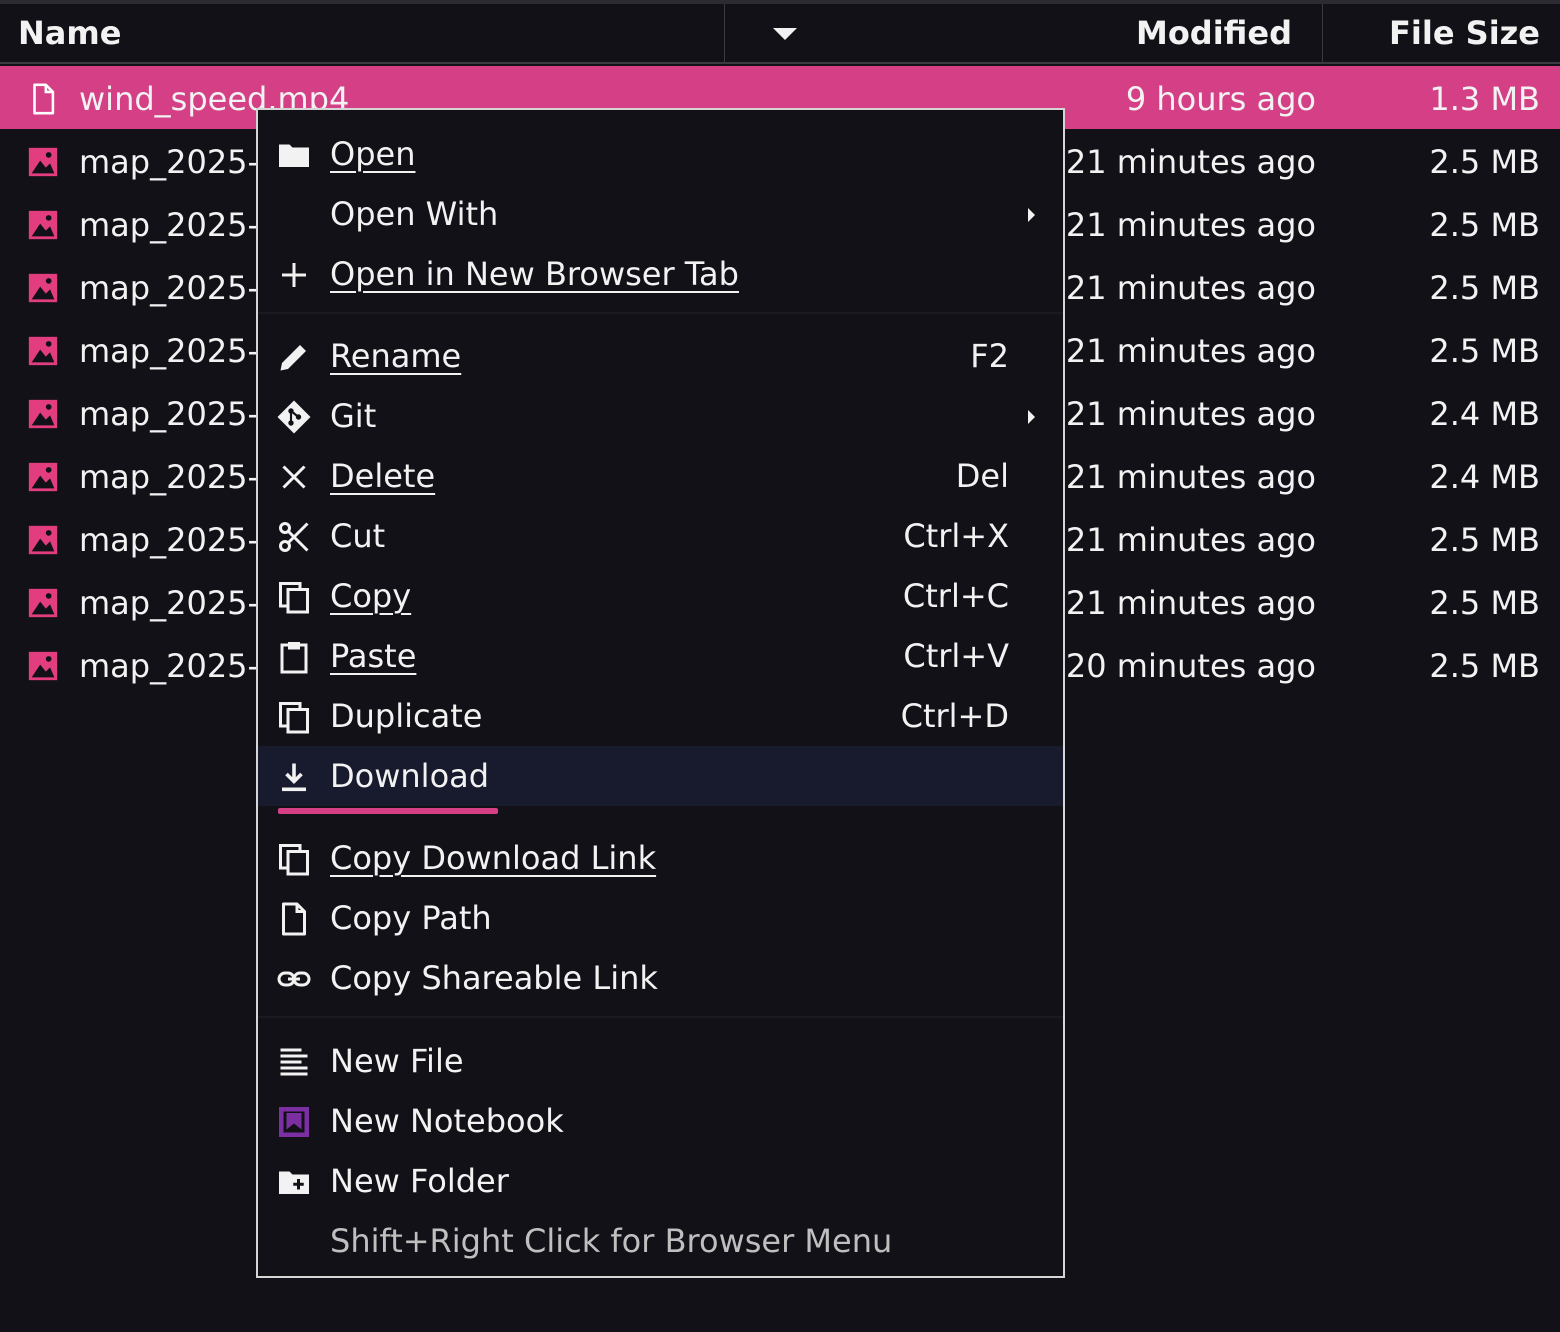 The image size is (1560, 1332). I want to click on download-icon, so click(294, 777).